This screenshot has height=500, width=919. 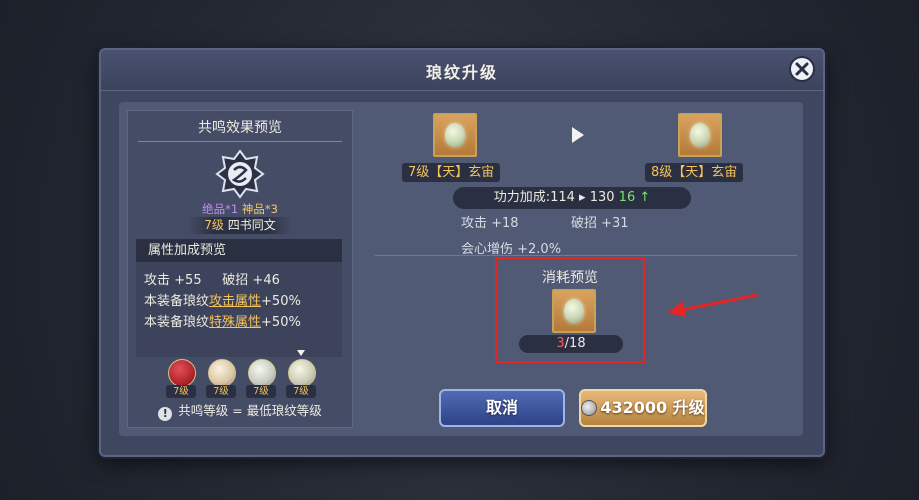 I want to click on info-icon: !, so click(x=165, y=414).